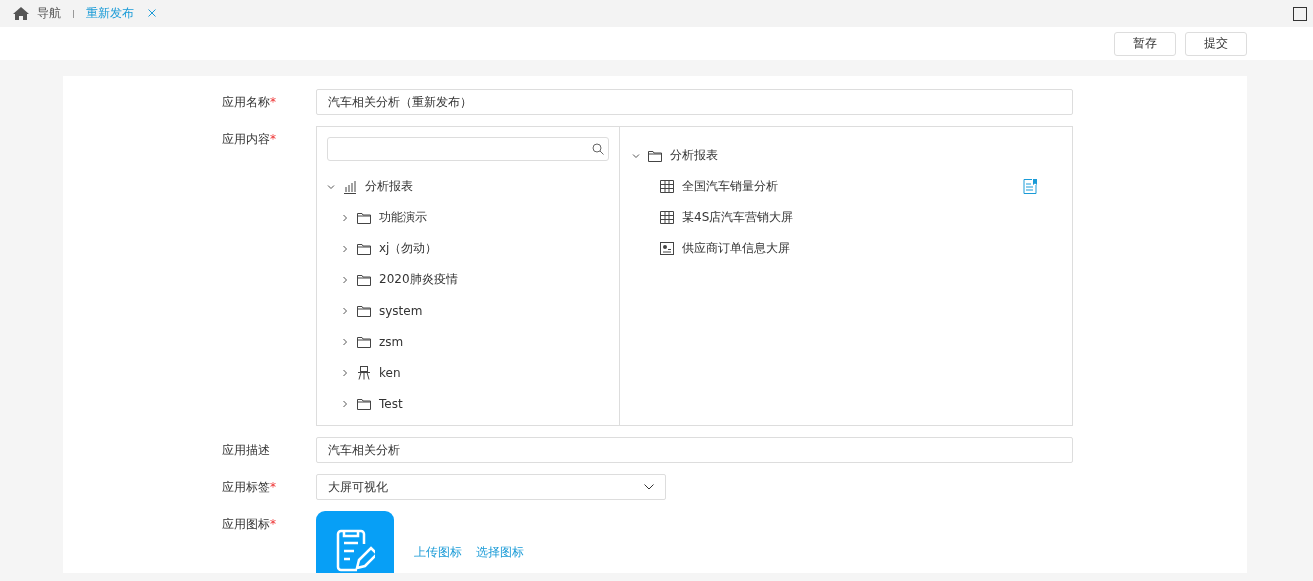  I want to click on document-icon, so click(1030, 186).